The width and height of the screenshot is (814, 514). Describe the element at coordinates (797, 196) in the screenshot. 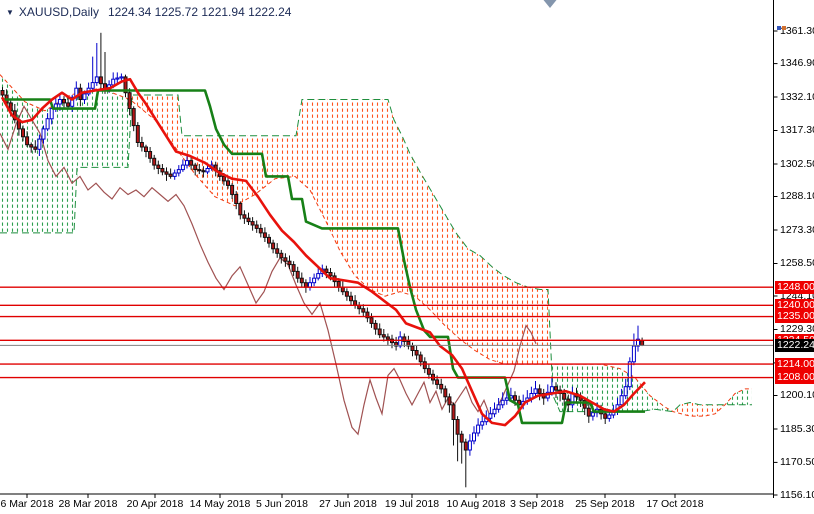

I see `price-axis-label: 1288.10` at that location.